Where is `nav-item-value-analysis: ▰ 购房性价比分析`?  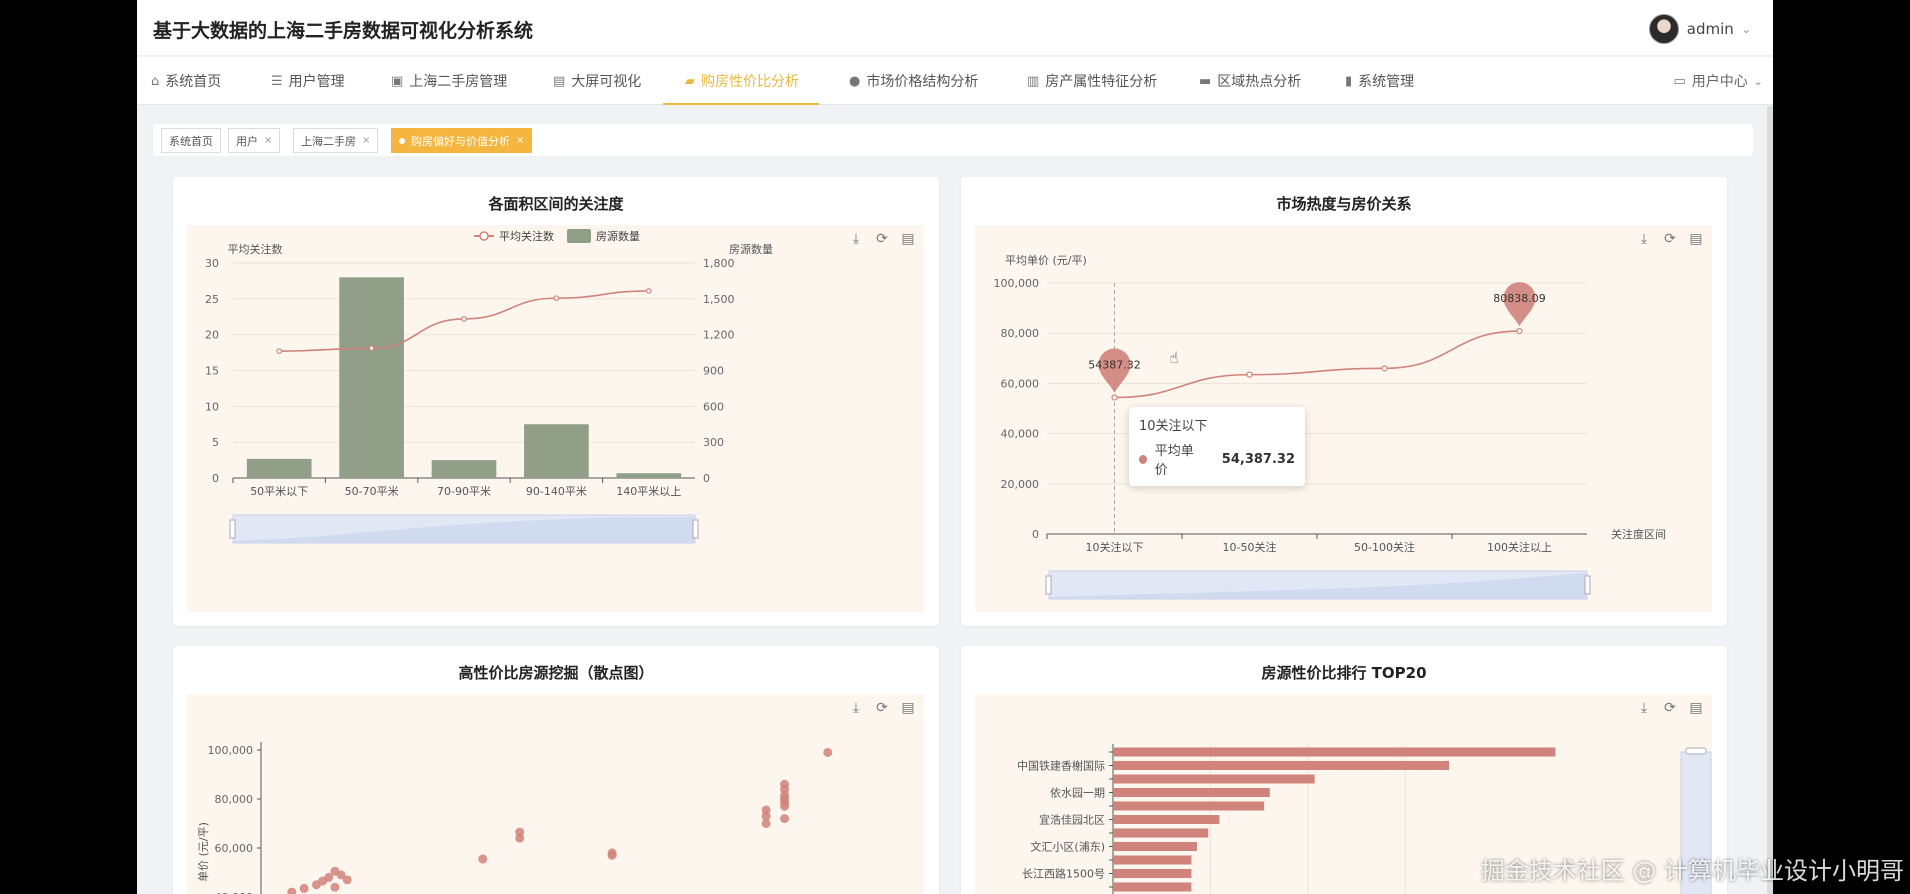
nav-item-value-analysis: ▰ 购房性价比分析 is located at coordinates (741, 81).